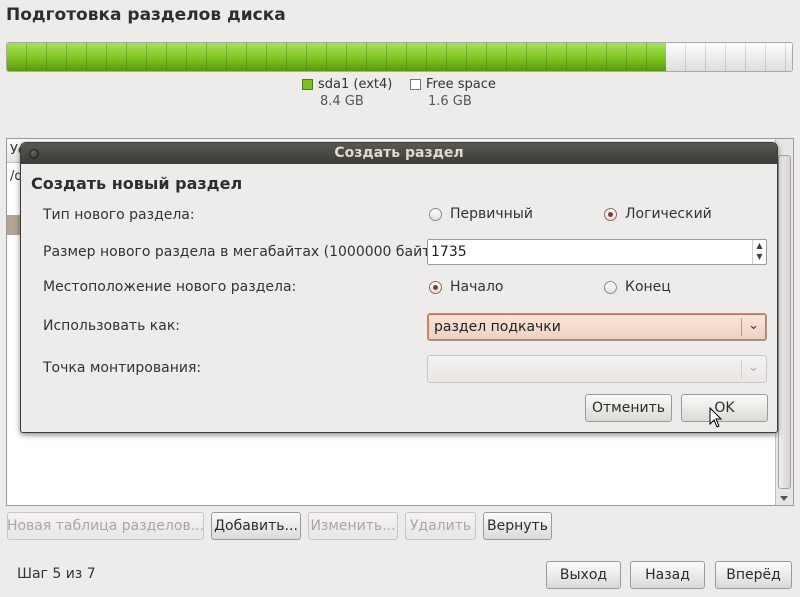 Image resolution: width=800 pixels, height=597 pixels. What do you see at coordinates (435, 214) in the screenshot?
I see `radio-primary-indicator` at bounding box center [435, 214].